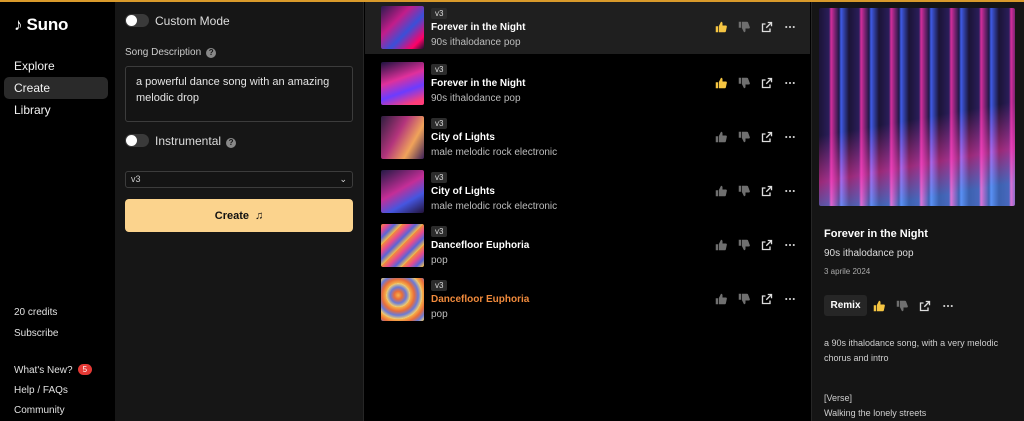  What do you see at coordinates (917, 107) in the screenshot?
I see `song-cover-art` at bounding box center [917, 107].